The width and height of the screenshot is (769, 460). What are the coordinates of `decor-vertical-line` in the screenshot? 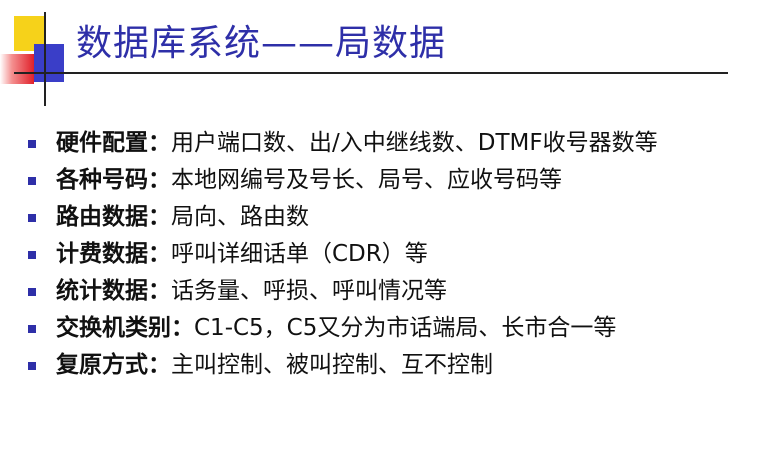 It's located at (45, 59).